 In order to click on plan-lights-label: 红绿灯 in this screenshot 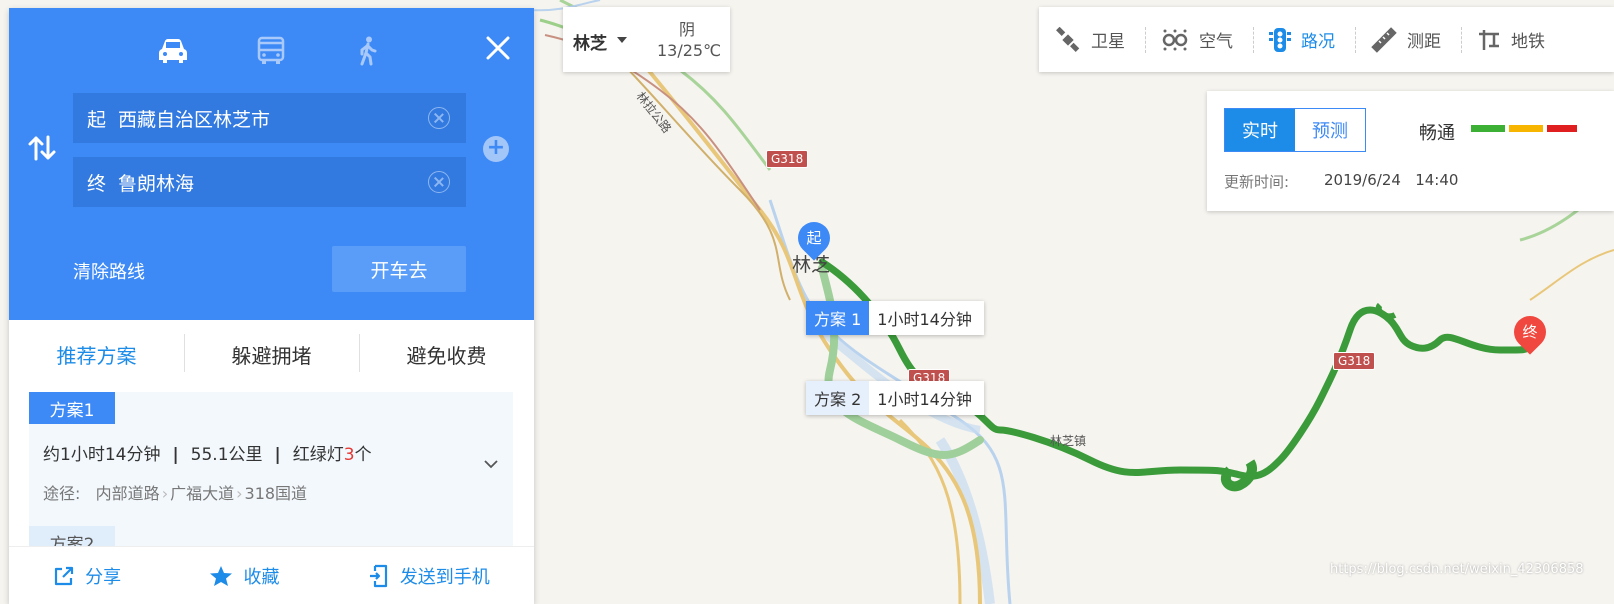, I will do `click(318, 455)`.